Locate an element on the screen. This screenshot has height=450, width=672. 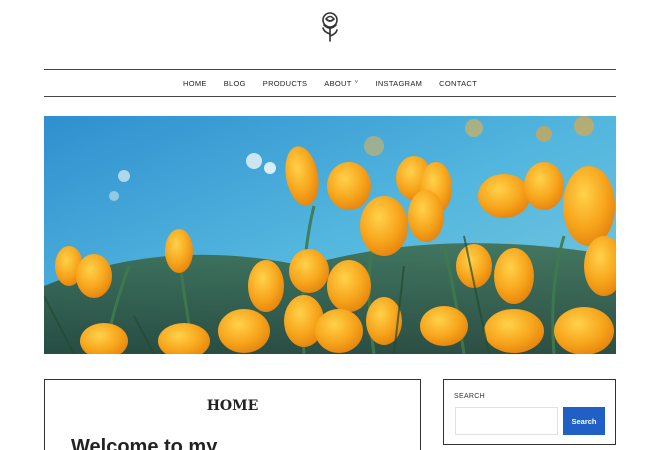
search-button: Search is located at coordinates (584, 421).